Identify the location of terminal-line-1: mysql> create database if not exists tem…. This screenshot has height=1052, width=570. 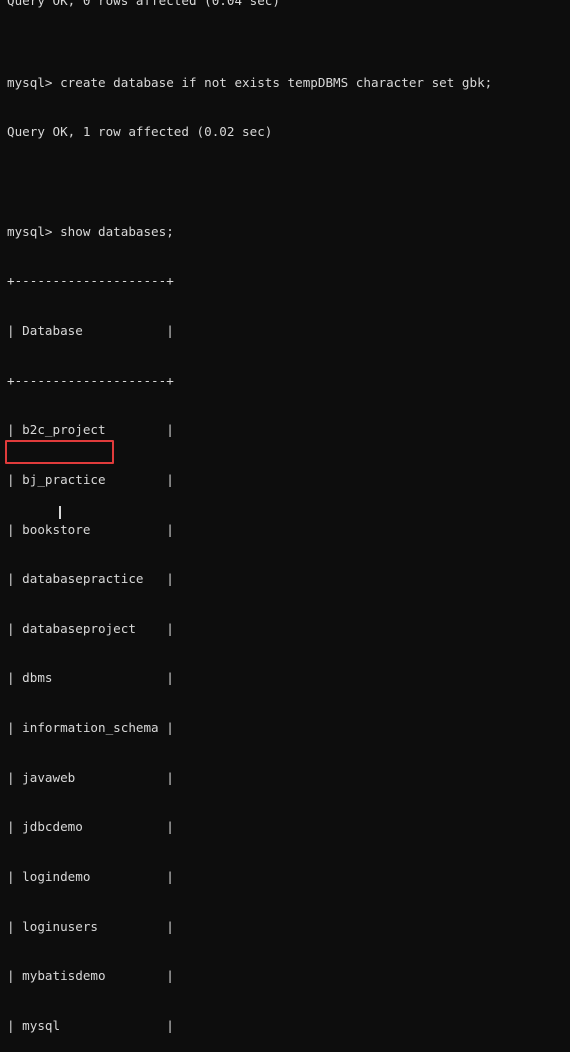
(250, 82).